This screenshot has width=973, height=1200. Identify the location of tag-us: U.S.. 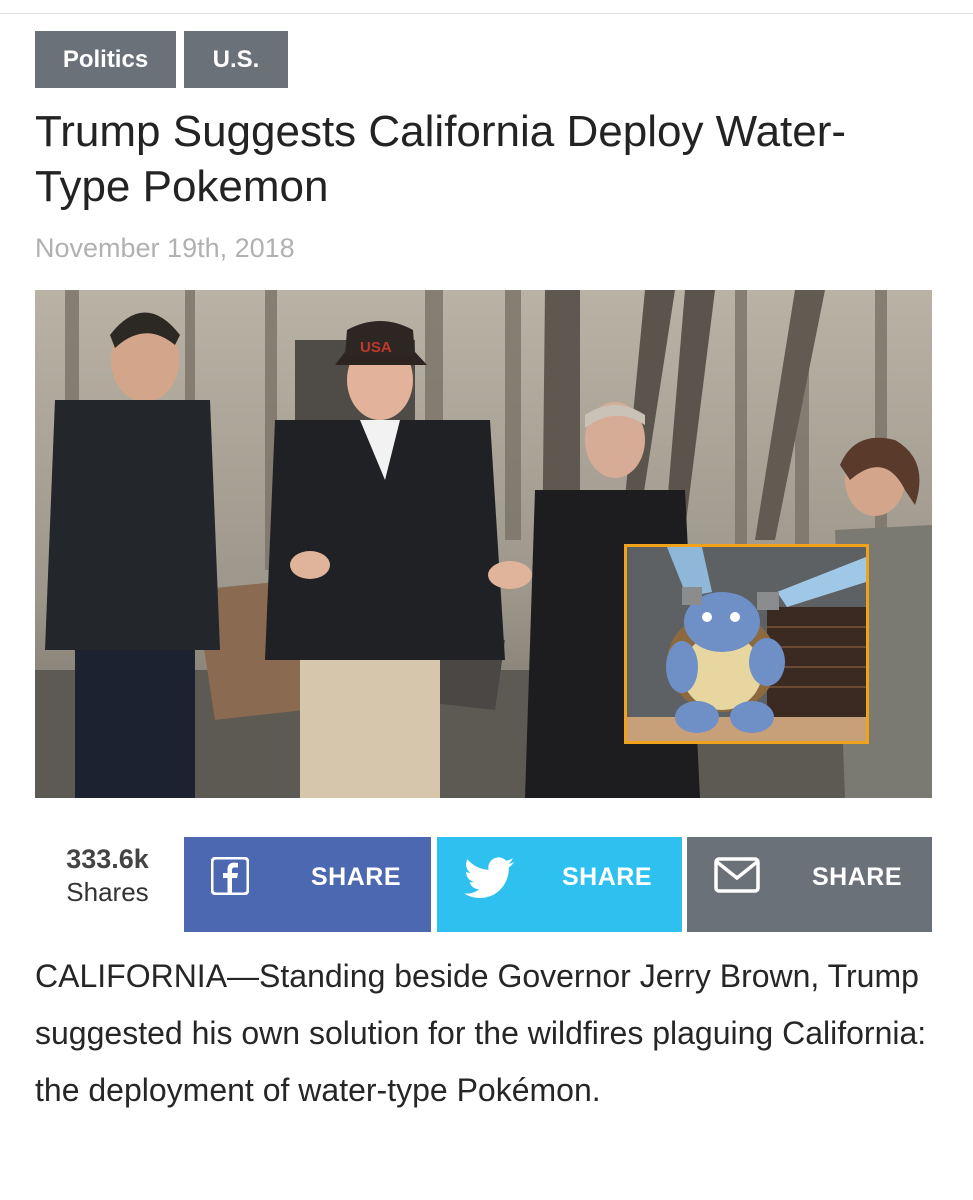
(236, 59).